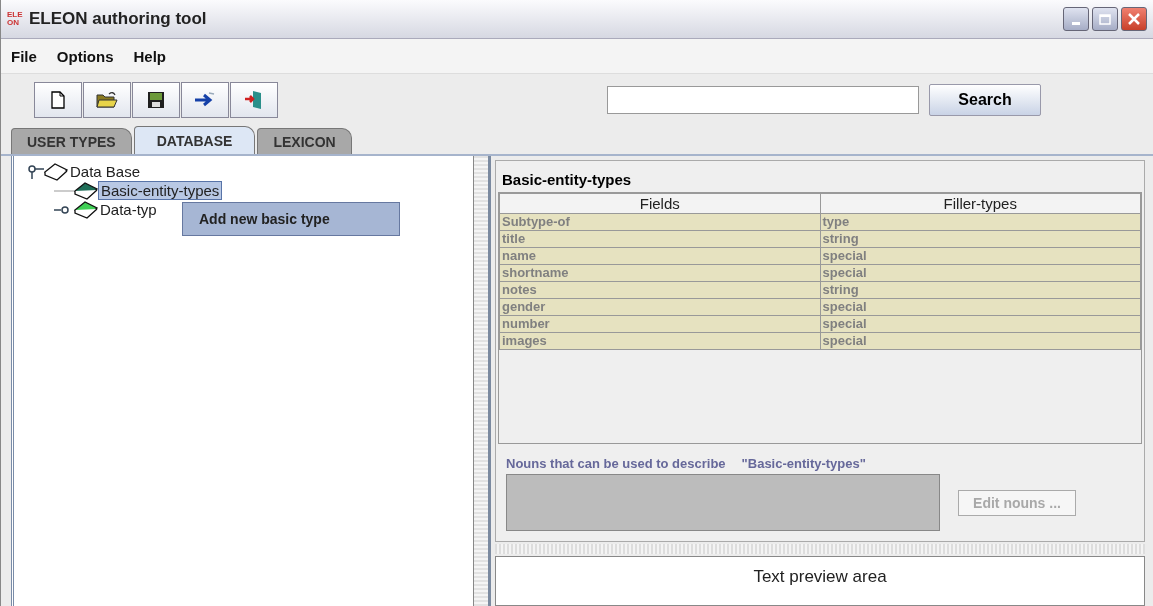 This screenshot has width=1153, height=606. What do you see at coordinates (160, 190) in the screenshot?
I see `tree-item: Basic-entity-types` at bounding box center [160, 190].